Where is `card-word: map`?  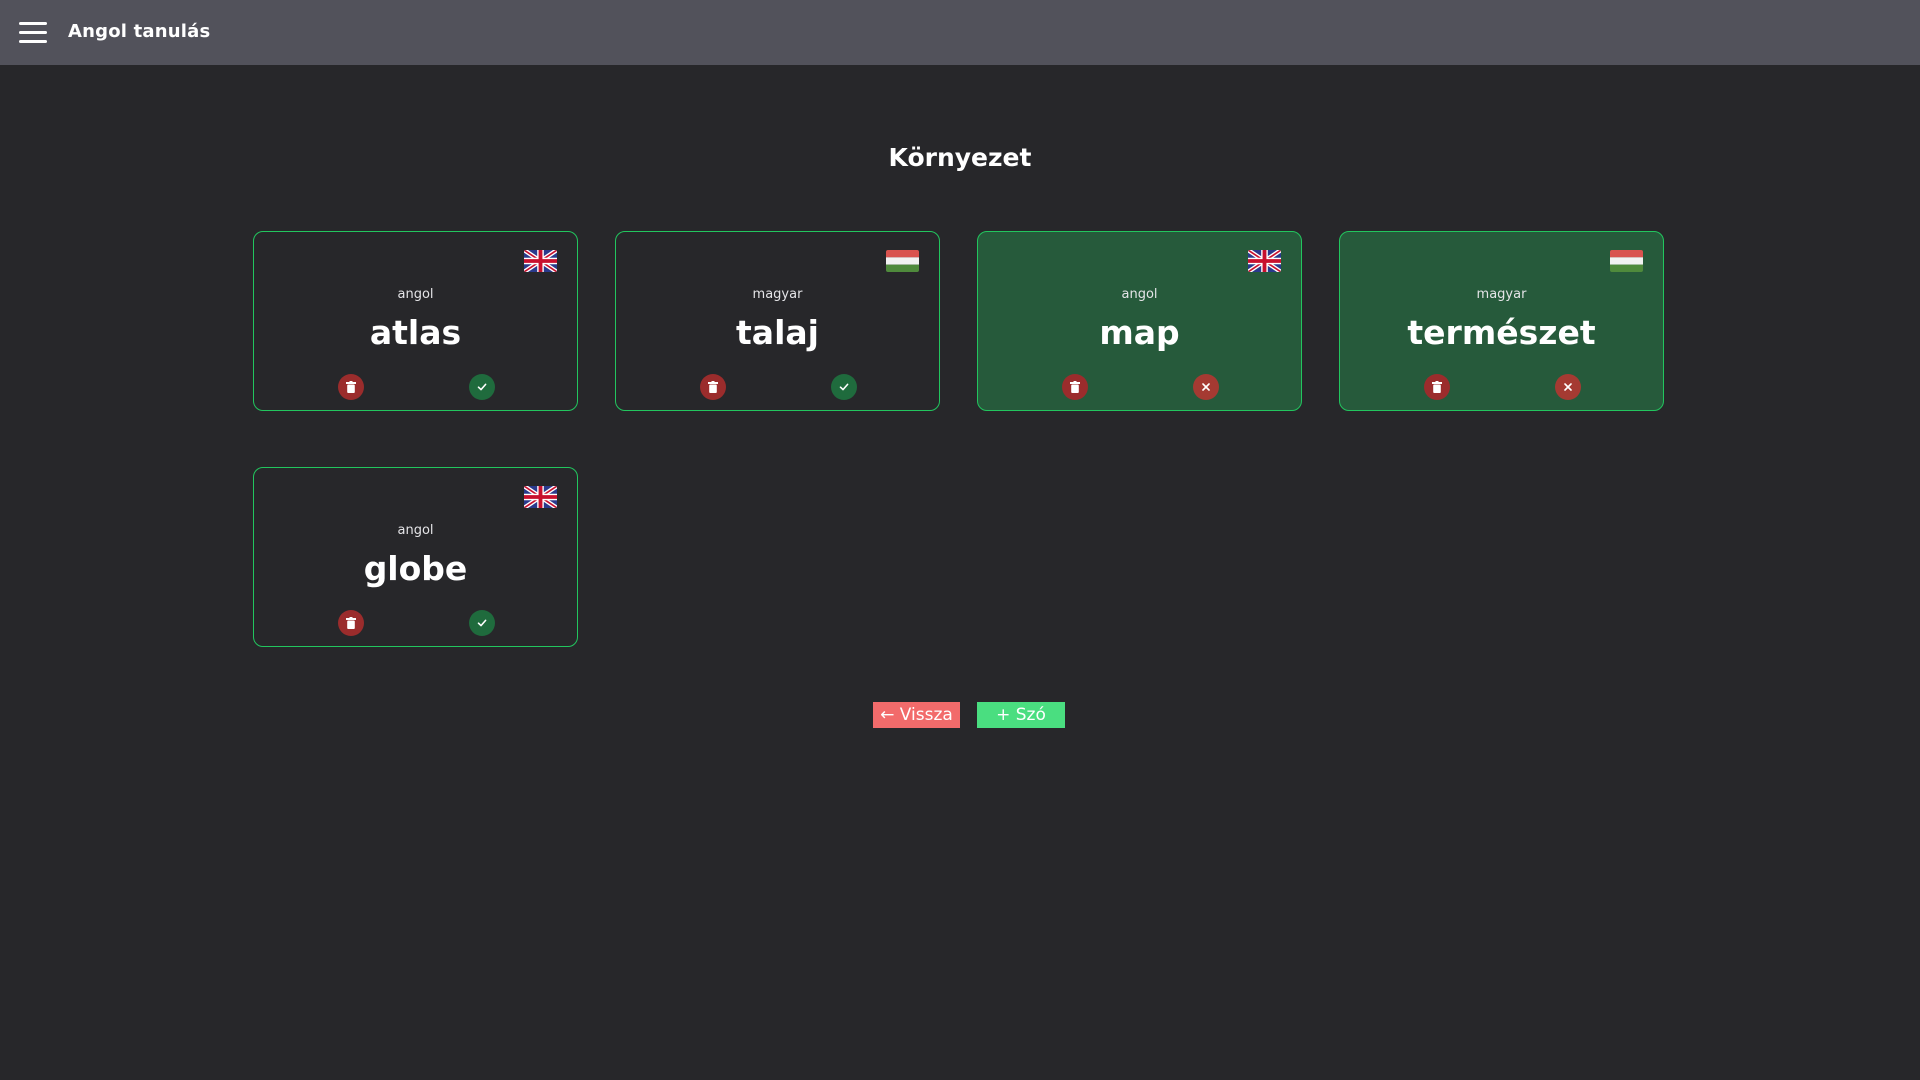 card-word: map is located at coordinates (1139, 332).